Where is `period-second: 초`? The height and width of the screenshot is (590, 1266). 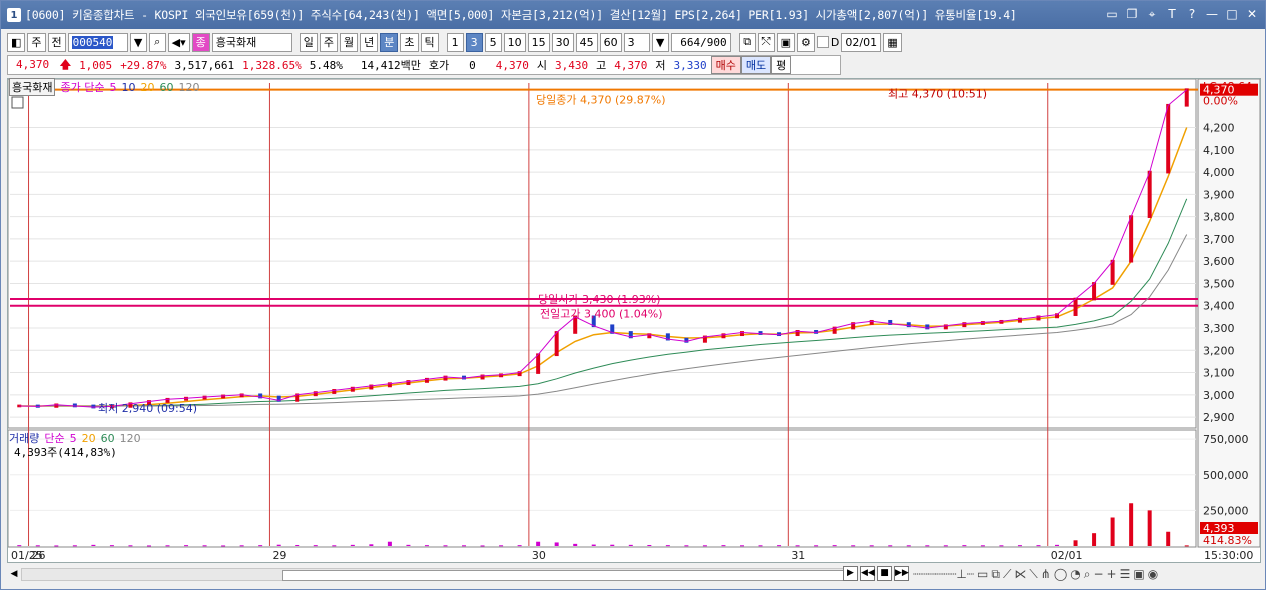
period-second: 초 is located at coordinates (409, 42).